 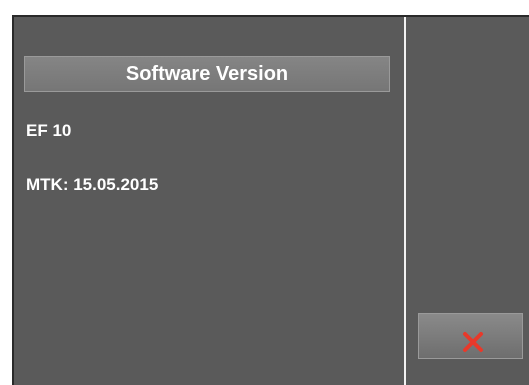 What do you see at coordinates (473, 342) in the screenshot?
I see `close-icon` at bounding box center [473, 342].